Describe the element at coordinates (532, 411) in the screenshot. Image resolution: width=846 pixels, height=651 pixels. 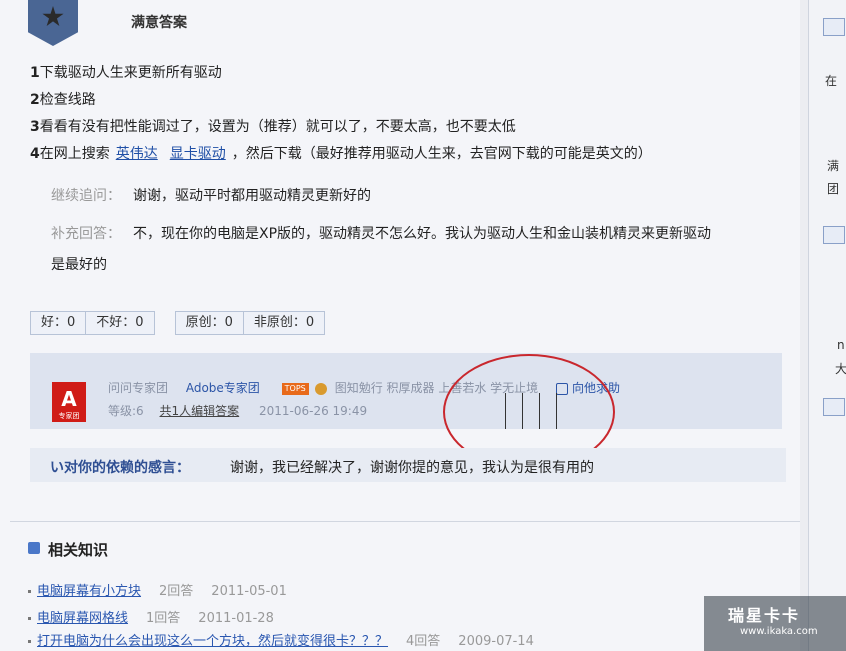
I see `text-cursor-marks` at that location.